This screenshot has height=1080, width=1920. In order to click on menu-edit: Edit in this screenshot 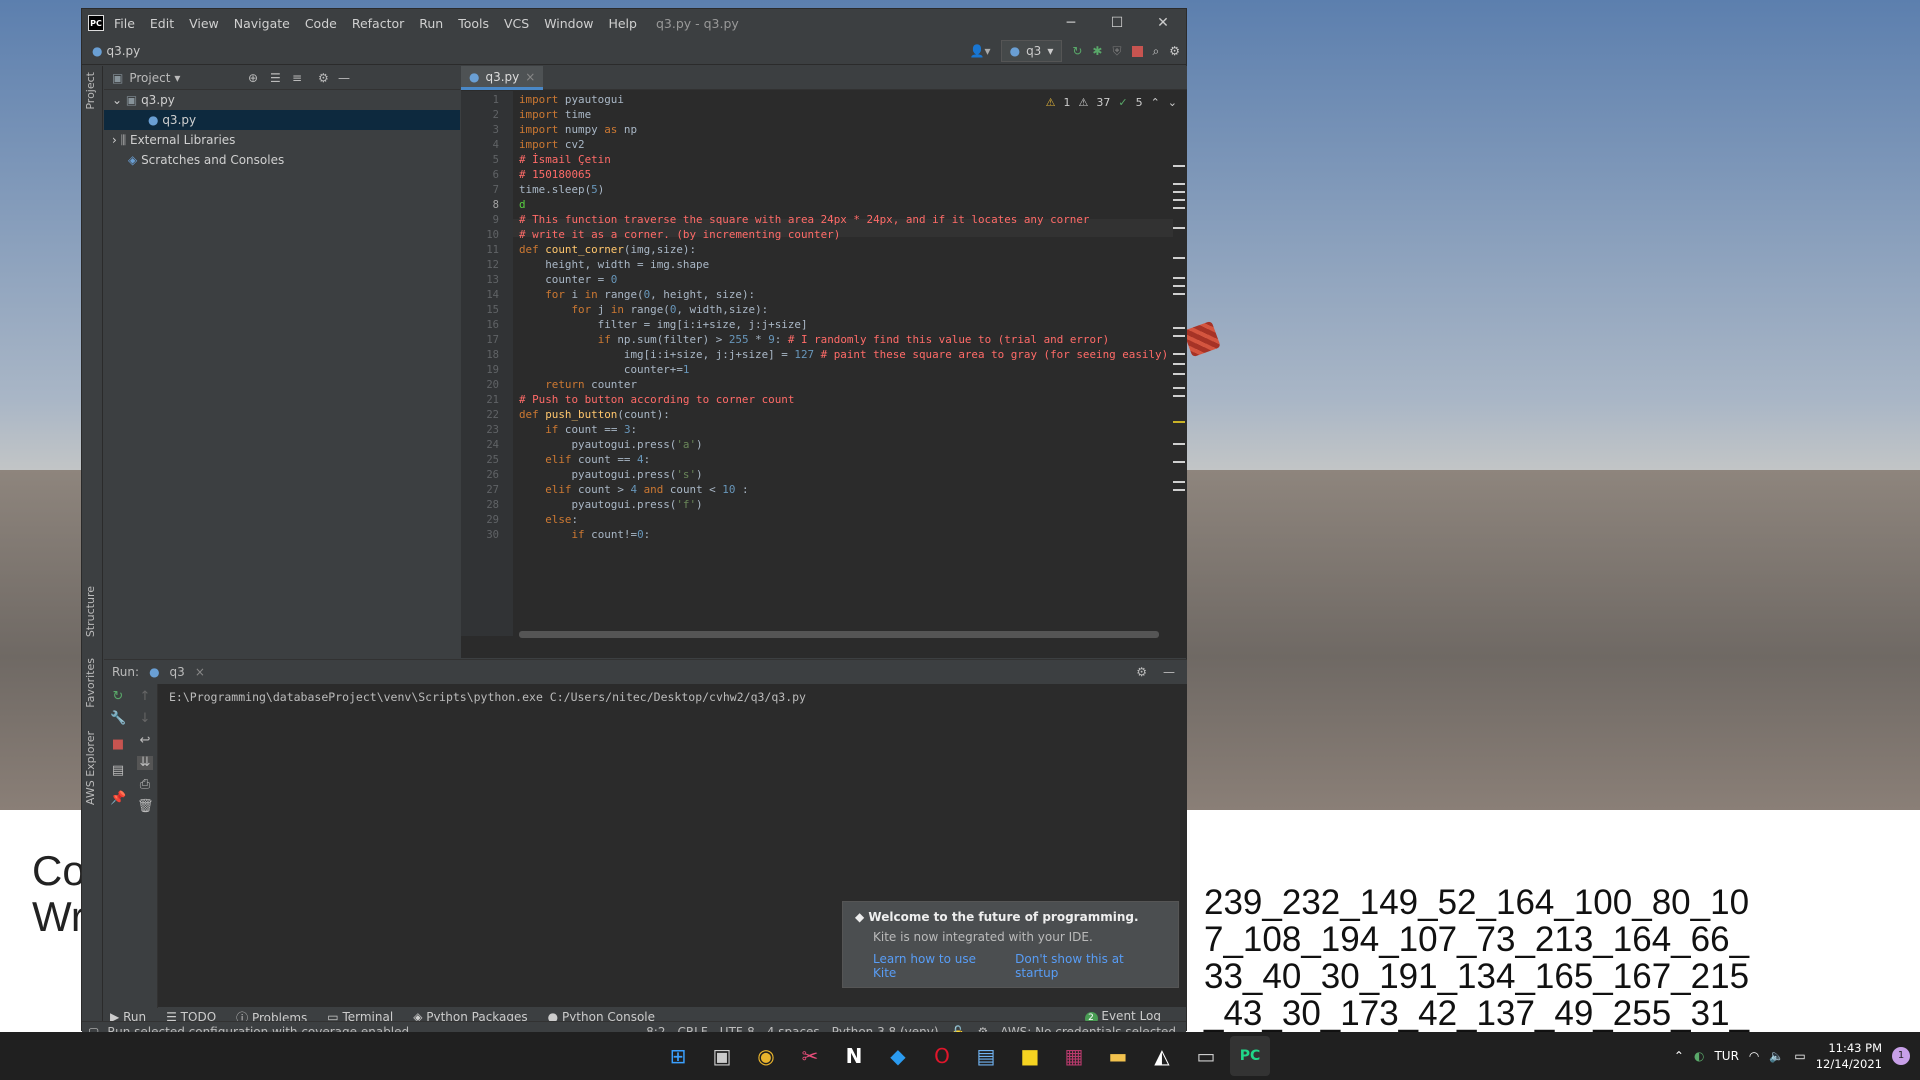, I will do `click(162, 23)`.